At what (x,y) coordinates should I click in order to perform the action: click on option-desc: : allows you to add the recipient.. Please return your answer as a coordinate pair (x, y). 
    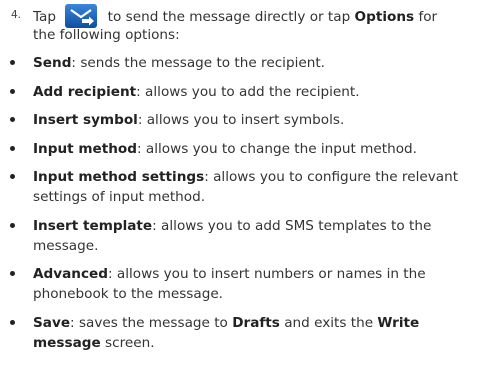
    Looking at the image, I should click on (248, 91).